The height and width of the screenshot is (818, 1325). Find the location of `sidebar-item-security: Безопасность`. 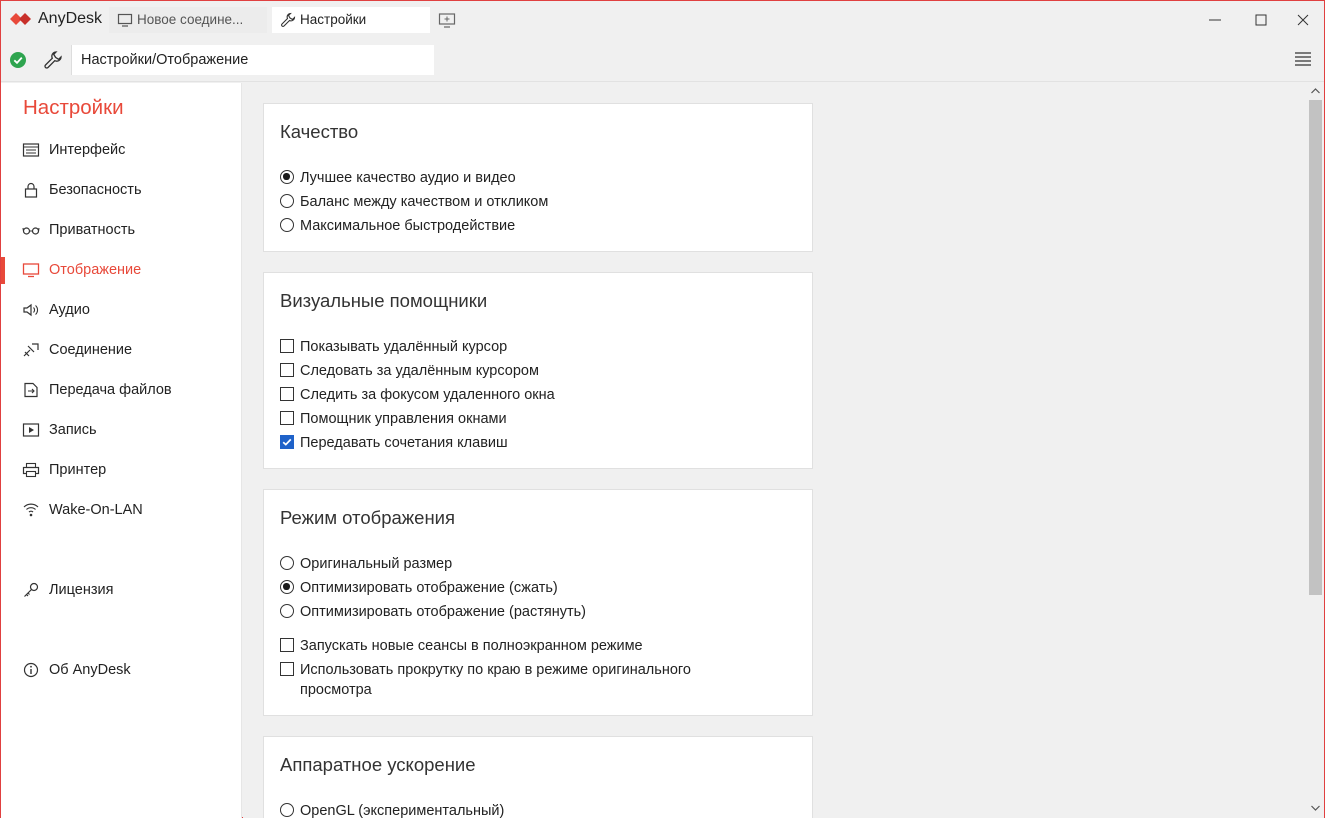

sidebar-item-security: Безопасность is located at coordinates (121, 190).